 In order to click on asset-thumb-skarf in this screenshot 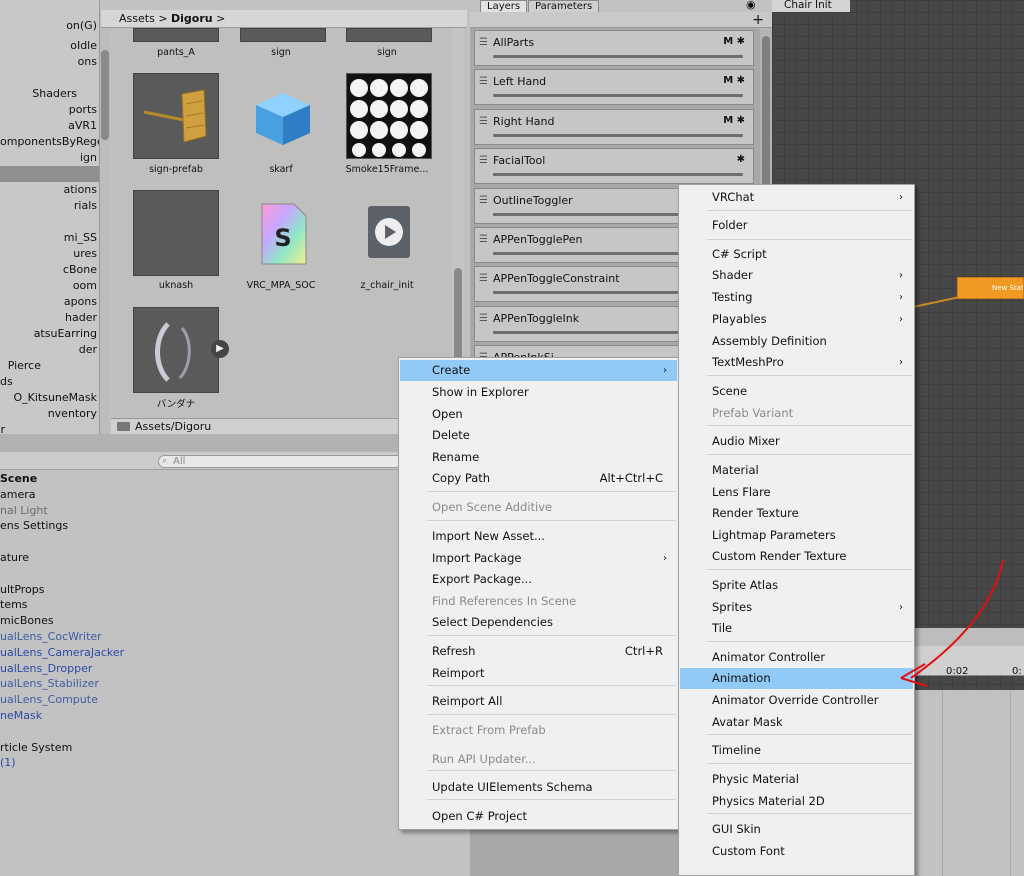, I will do `click(283, 116)`.